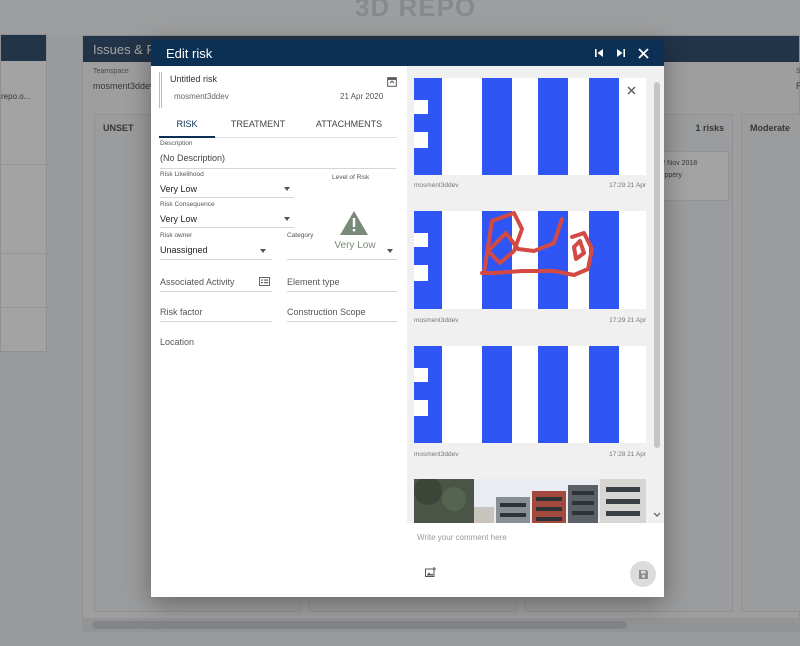 Image resolution: width=800 pixels, height=646 pixels. Describe the element at coordinates (176, 143) in the screenshot. I see `description-label: Description` at that location.